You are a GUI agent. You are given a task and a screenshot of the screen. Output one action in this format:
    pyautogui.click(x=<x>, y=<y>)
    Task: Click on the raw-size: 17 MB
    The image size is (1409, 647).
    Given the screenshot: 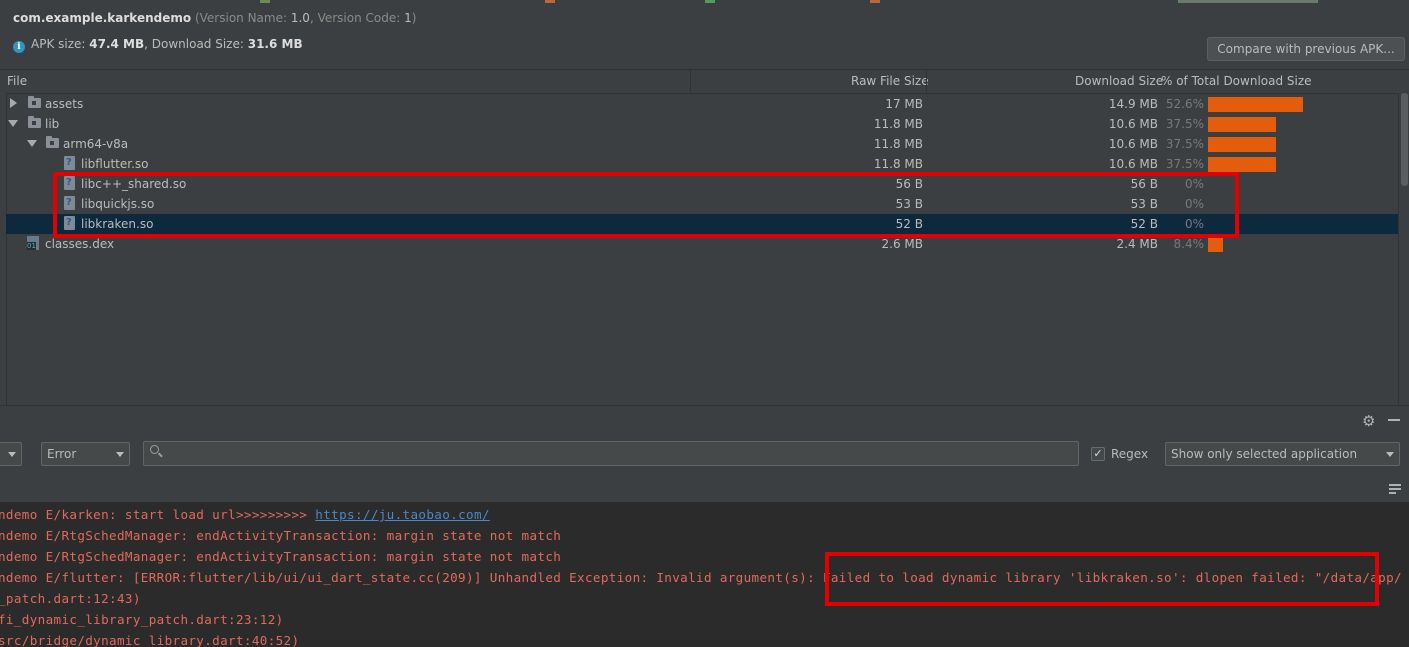 What is the action you would take?
    pyautogui.click(x=904, y=104)
    